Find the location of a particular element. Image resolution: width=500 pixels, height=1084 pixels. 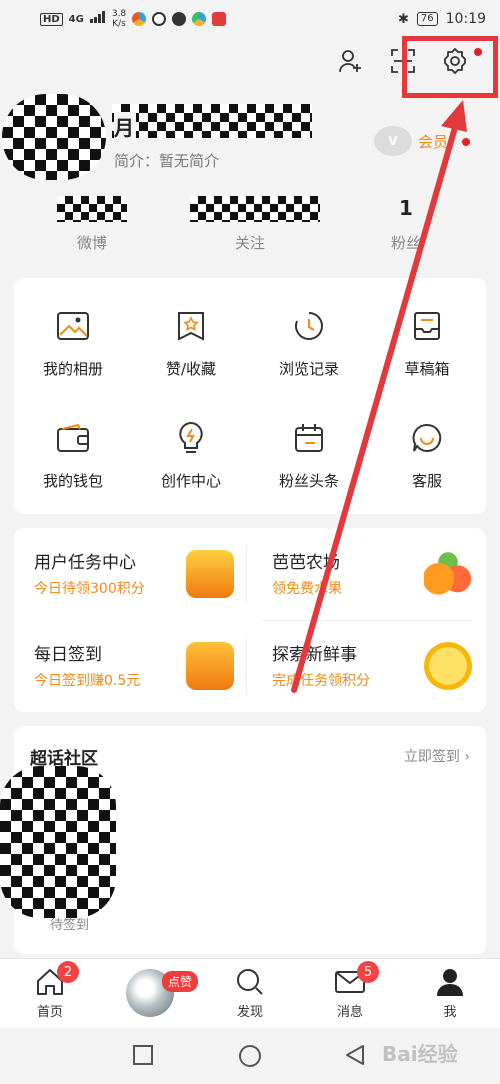

grid-item-fan-headlines: 粉丝头条 is located at coordinates (309, 454).